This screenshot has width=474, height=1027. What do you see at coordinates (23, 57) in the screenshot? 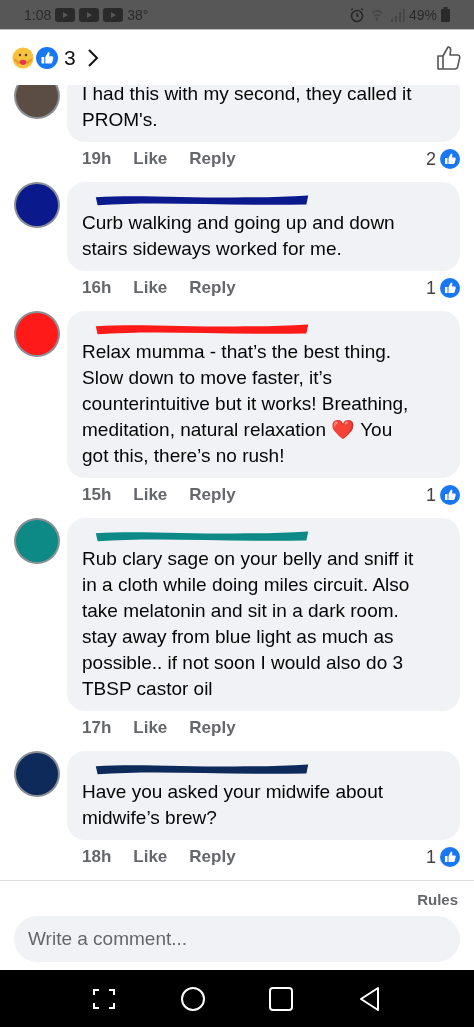
I see `care-reaction-icon` at bounding box center [23, 57].